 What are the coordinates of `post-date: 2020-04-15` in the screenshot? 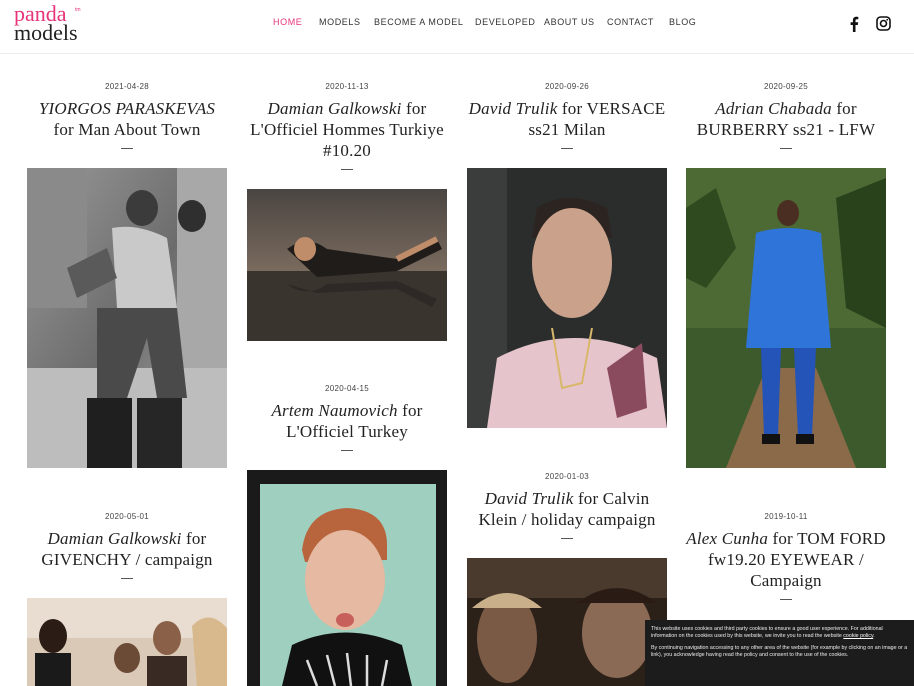 It's located at (347, 388).